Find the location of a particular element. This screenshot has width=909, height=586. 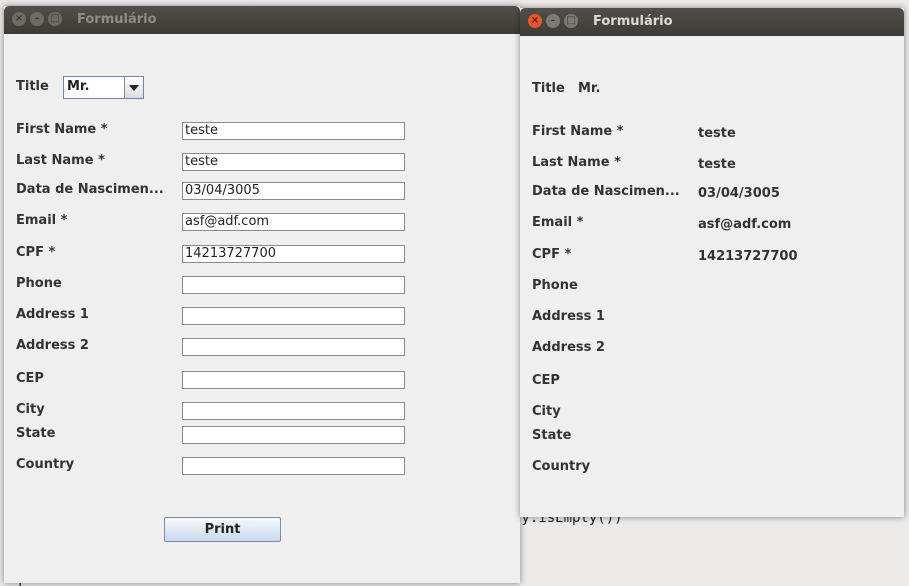

print-button: Print is located at coordinates (222, 529).